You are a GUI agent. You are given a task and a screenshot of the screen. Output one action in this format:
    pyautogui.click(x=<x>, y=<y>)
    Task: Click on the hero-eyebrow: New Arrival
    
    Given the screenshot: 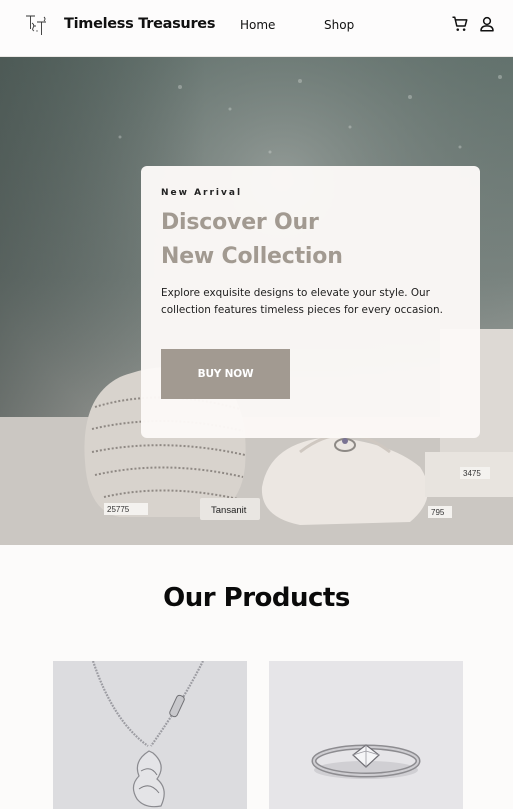 What is the action you would take?
    pyautogui.click(x=202, y=193)
    